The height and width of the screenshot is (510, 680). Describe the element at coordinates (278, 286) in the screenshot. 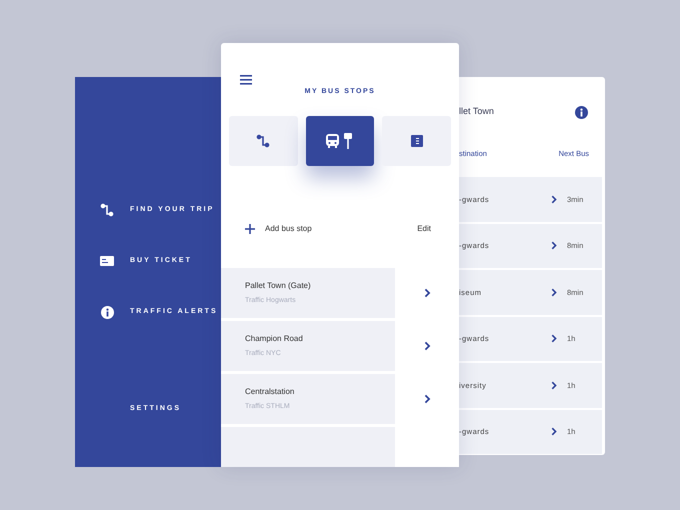

I see `stop-name: Pallet Town (Gate)` at that location.